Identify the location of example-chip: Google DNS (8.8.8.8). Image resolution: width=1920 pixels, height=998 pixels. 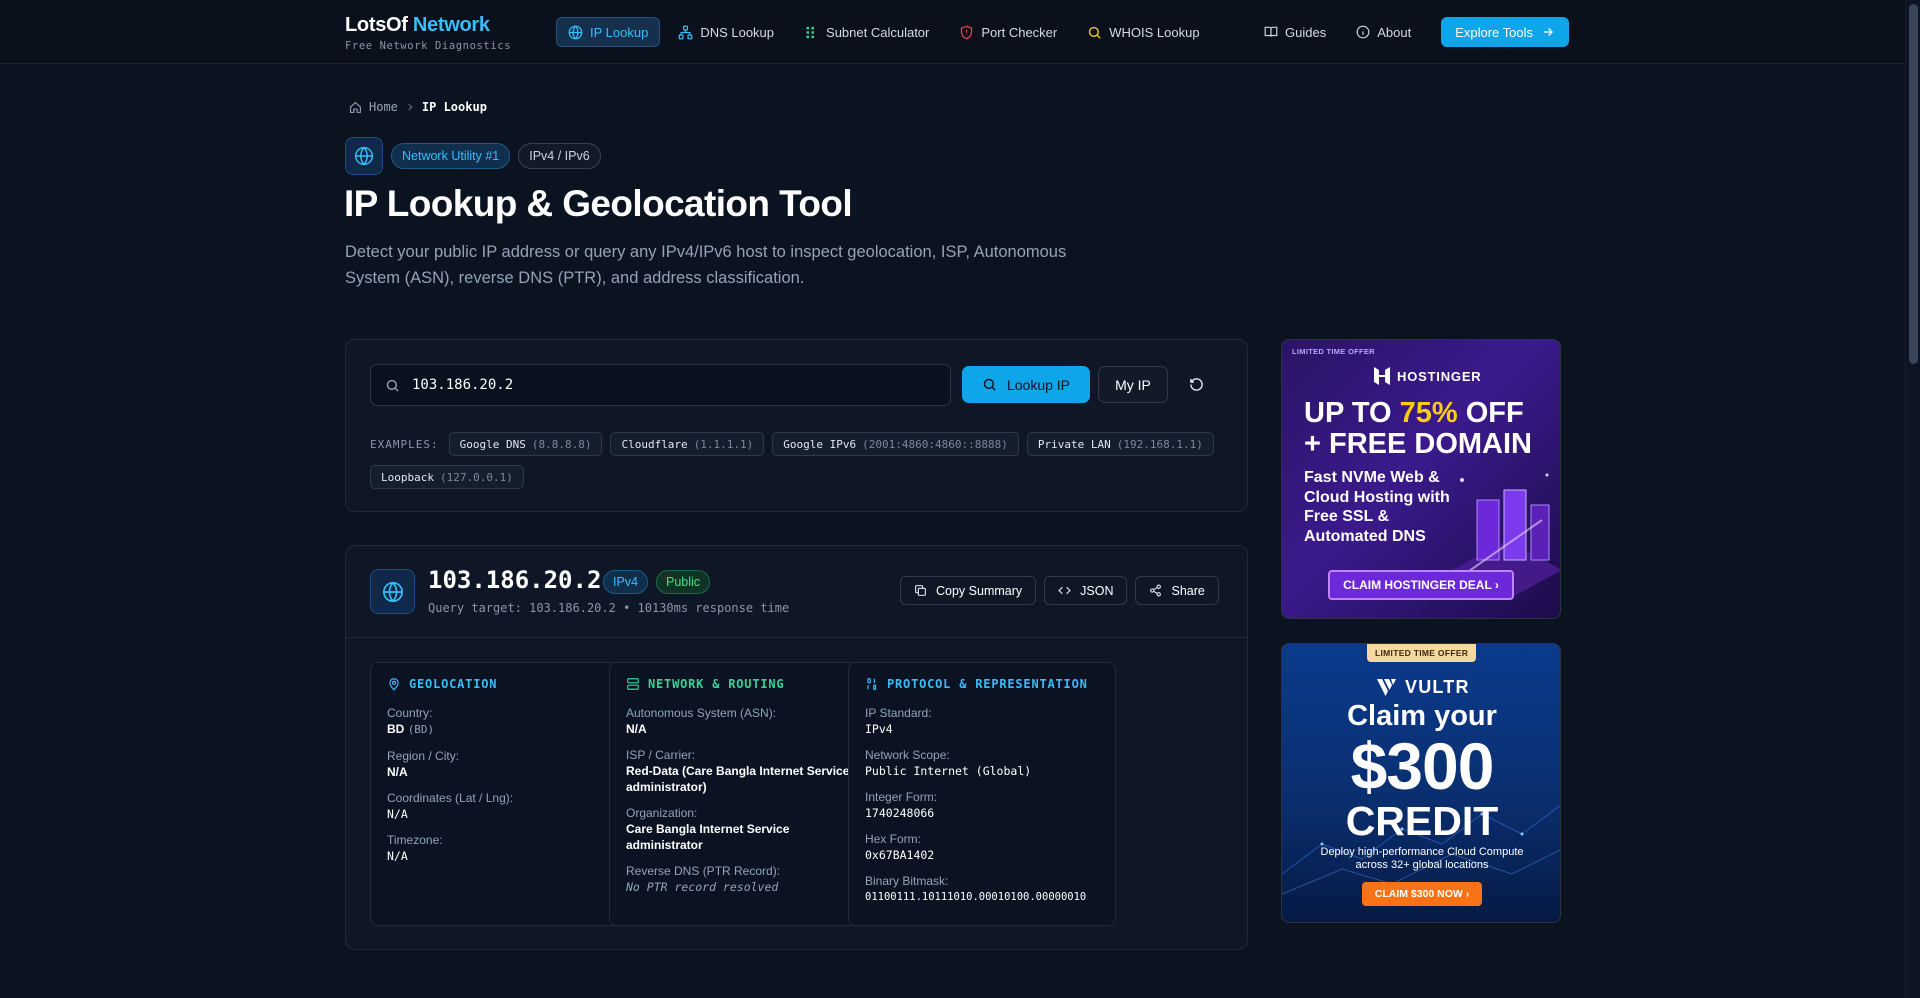
(525, 444).